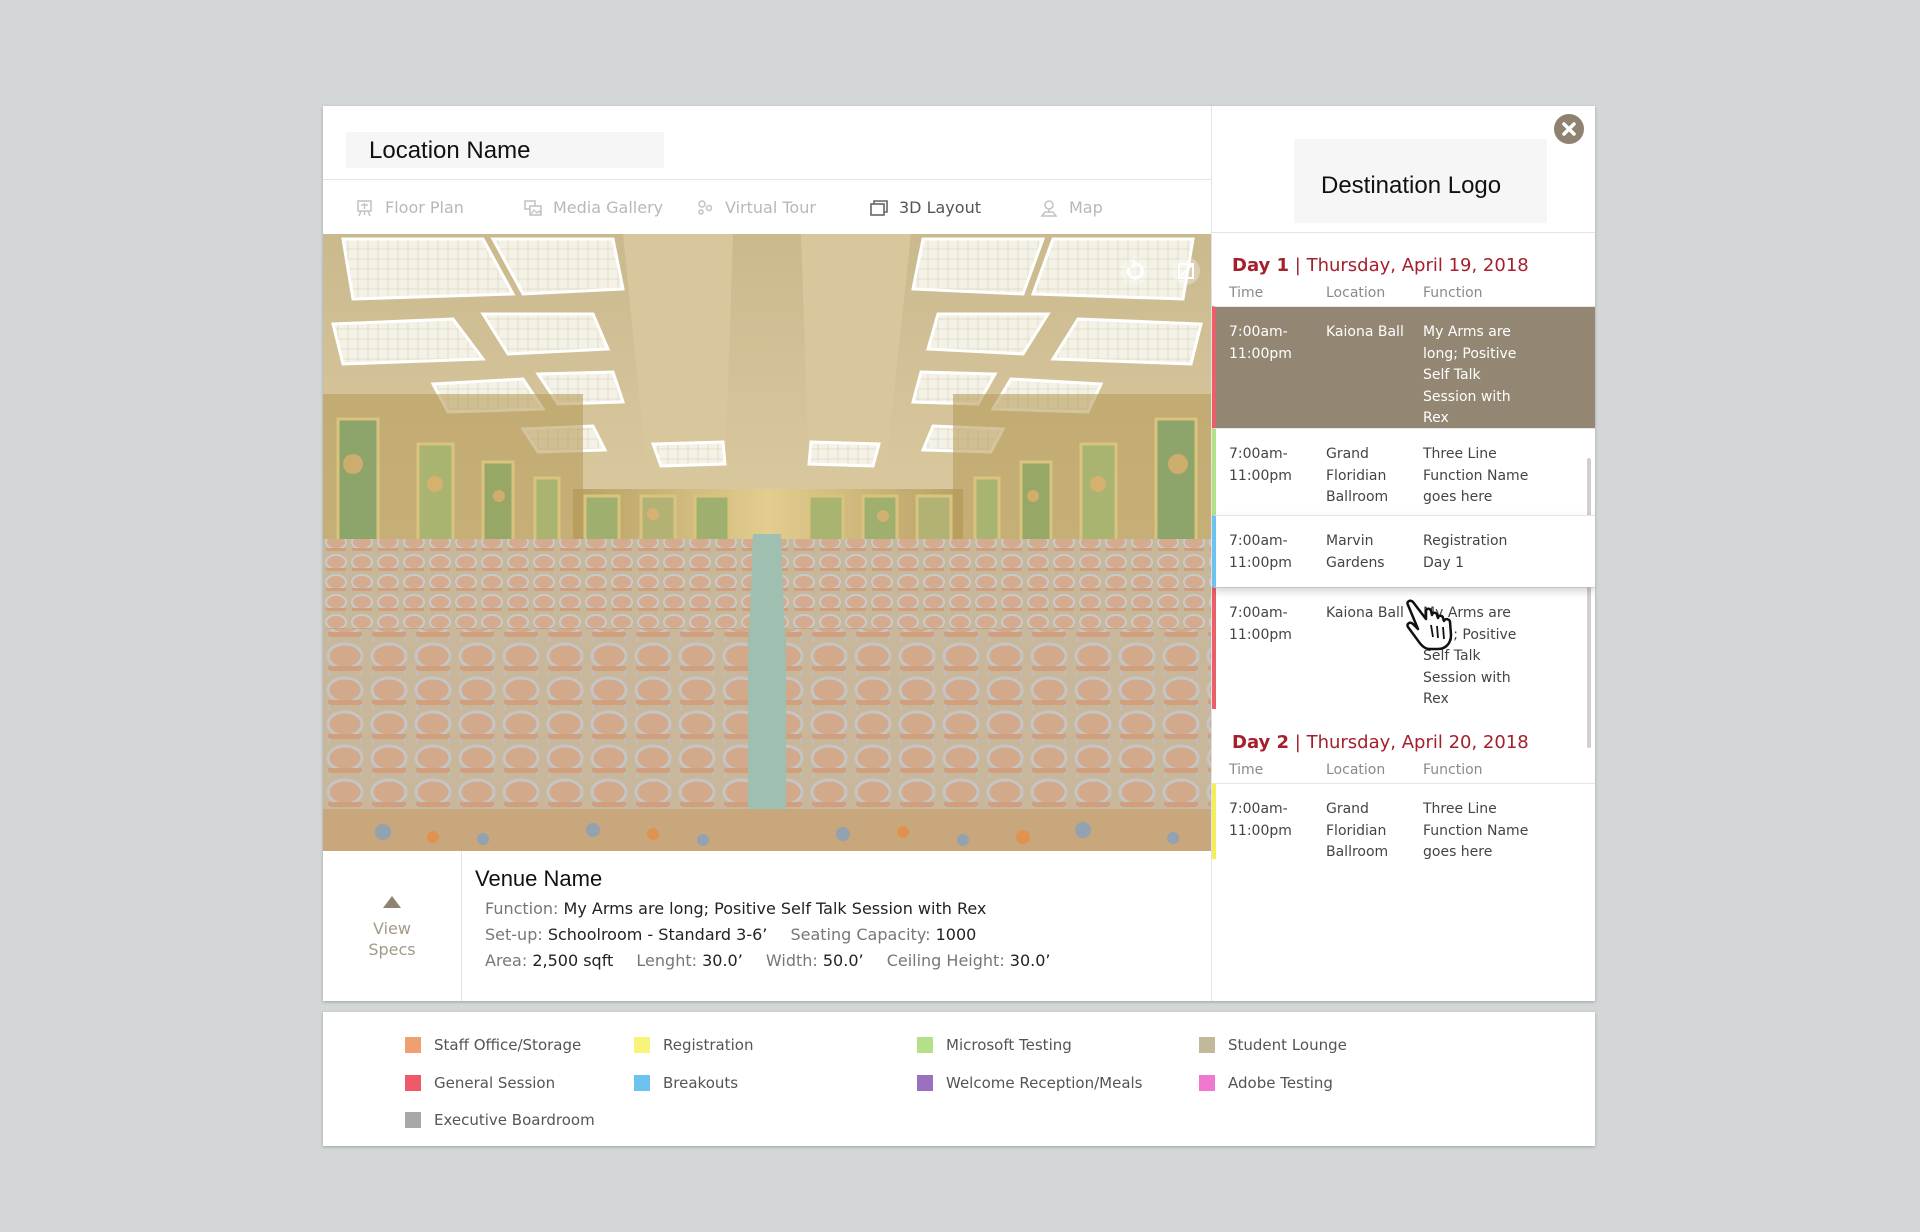 The height and width of the screenshot is (1232, 1920). Describe the element at coordinates (514, 1120) in the screenshot. I see `legend-label: Executive Boardroom` at that location.